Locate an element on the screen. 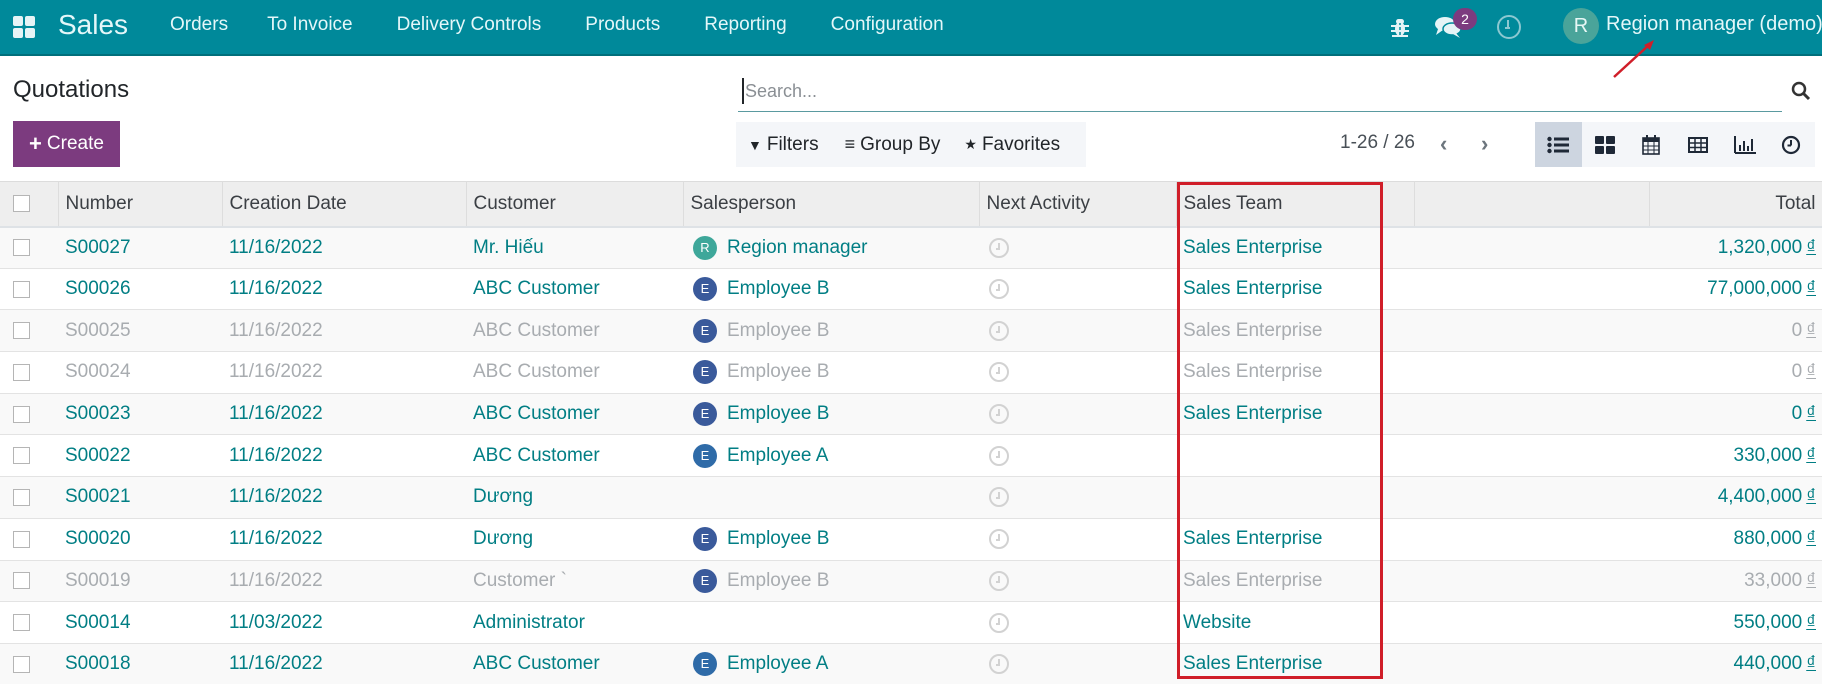  total-amount: 330,000 ₫ is located at coordinates (1735, 456).